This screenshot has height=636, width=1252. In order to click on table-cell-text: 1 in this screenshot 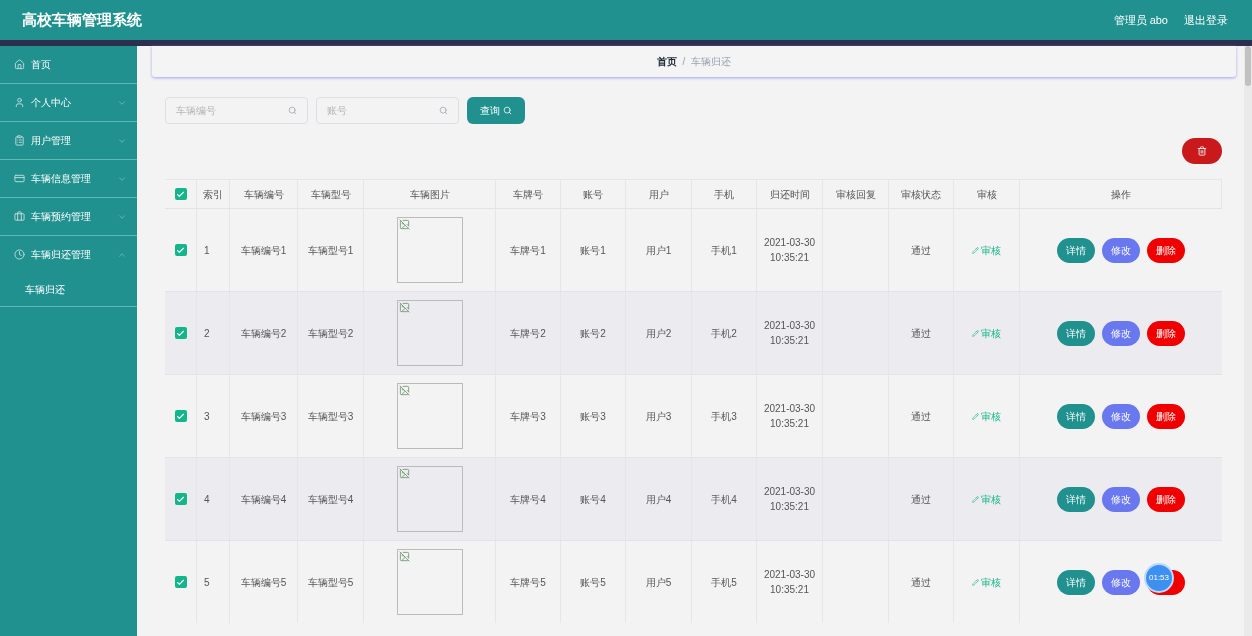, I will do `click(207, 250)`.